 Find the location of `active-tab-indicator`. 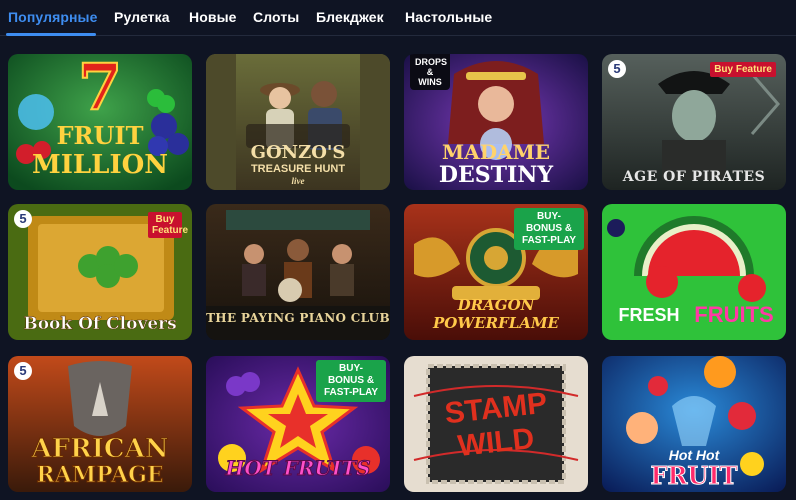

active-tab-indicator is located at coordinates (51, 34).